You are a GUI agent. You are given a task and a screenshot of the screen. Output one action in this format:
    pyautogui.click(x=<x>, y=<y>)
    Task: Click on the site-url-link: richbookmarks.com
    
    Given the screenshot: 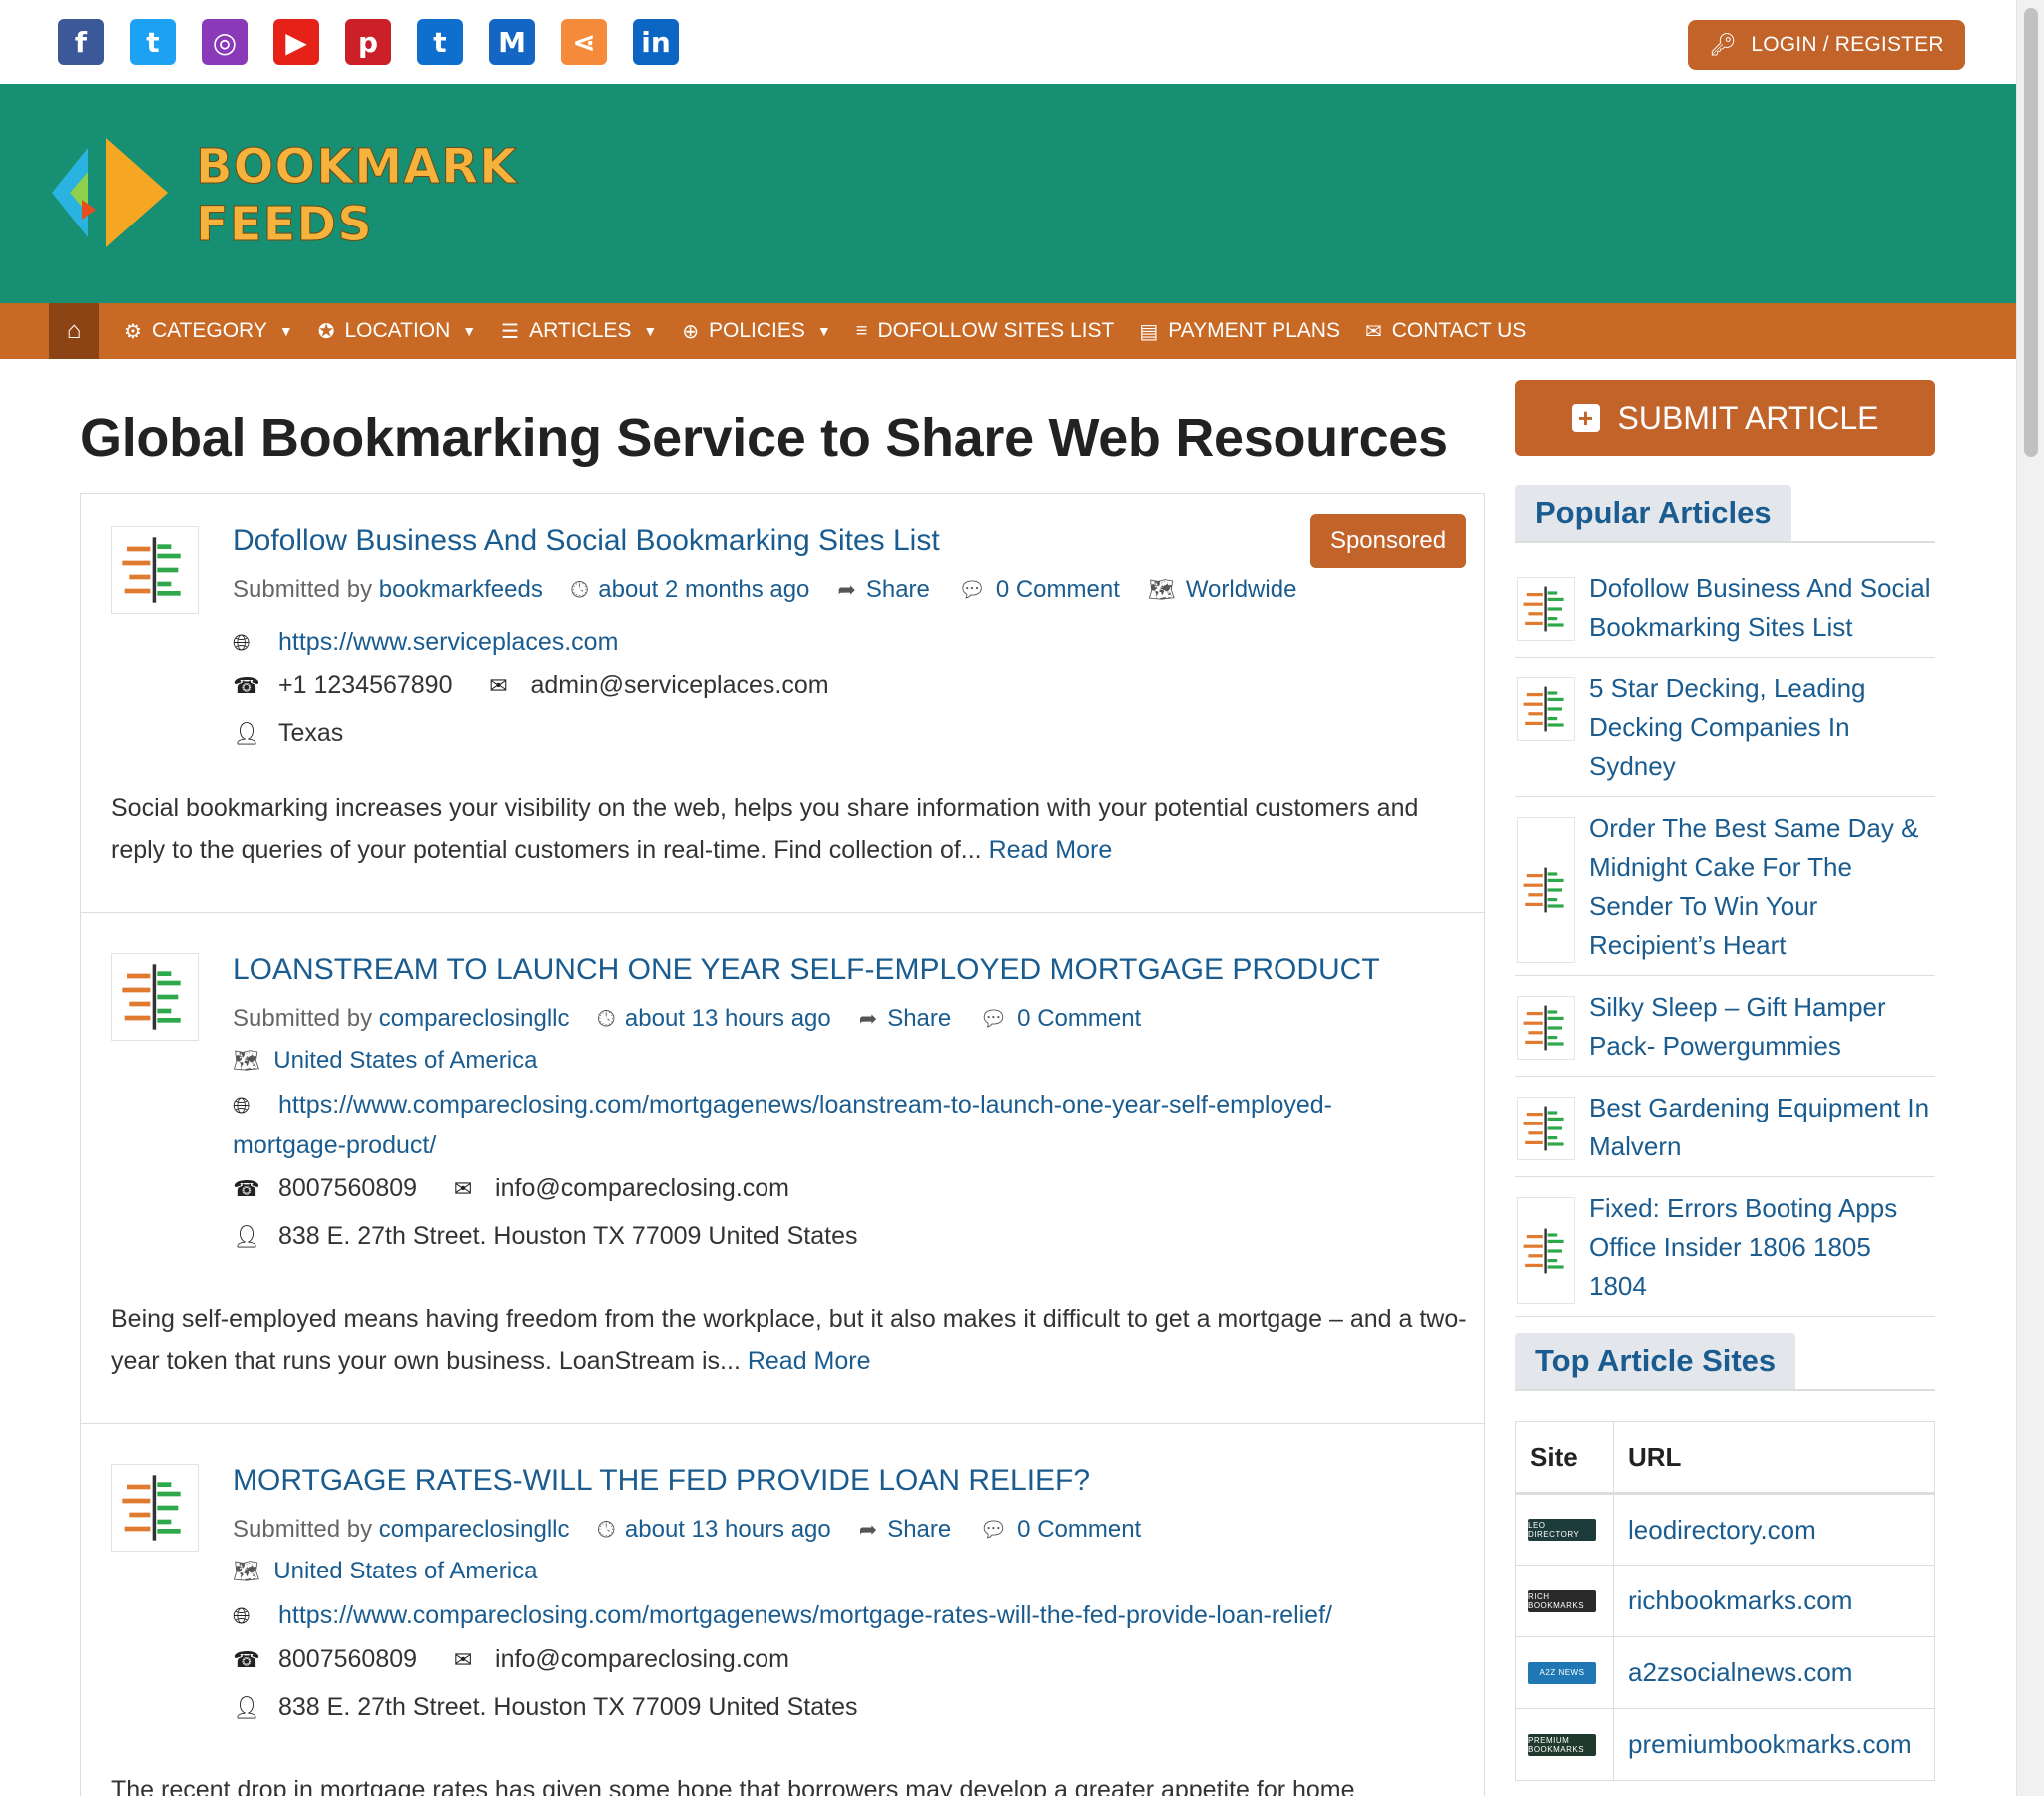 What is the action you would take?
    pyautogui.click(x=1774, y=1601)
    